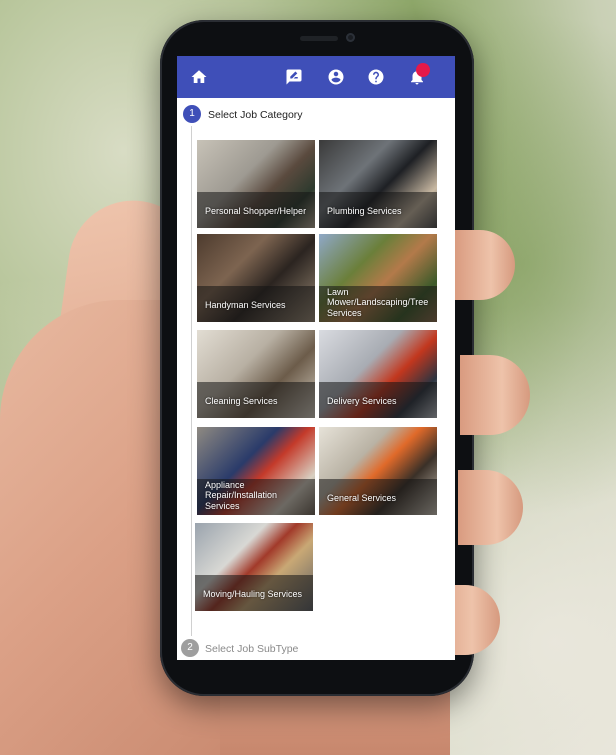 This screenshot has width=616, height=755. I want to click on category-tile-lawn-landscaping: Lawn Mower/Landscaping/Tree Services, so click(378, 278).